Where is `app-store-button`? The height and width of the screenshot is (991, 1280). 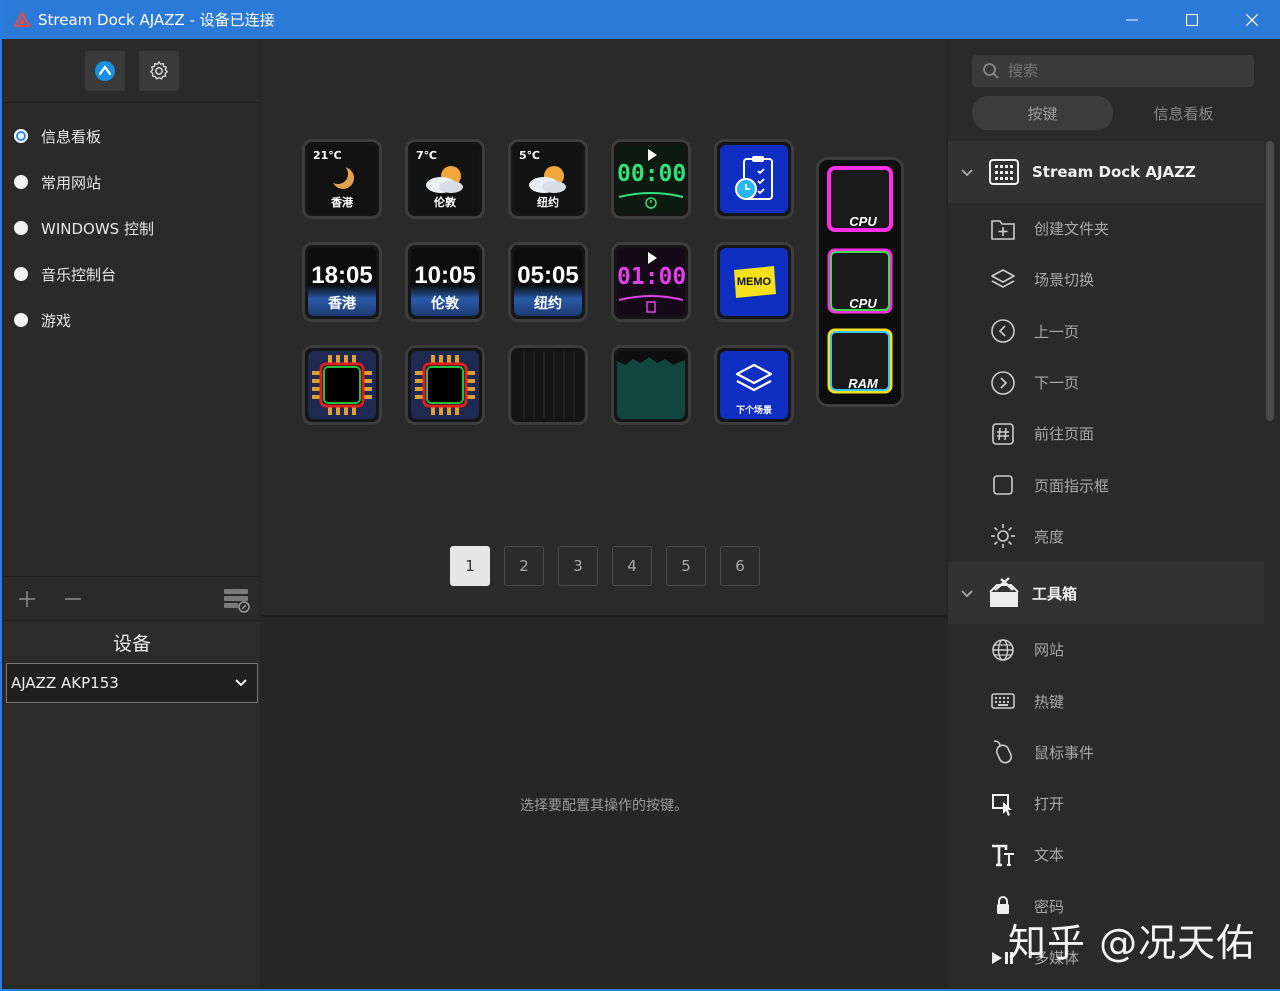 app-store-button is located at coordinates (105, 70).